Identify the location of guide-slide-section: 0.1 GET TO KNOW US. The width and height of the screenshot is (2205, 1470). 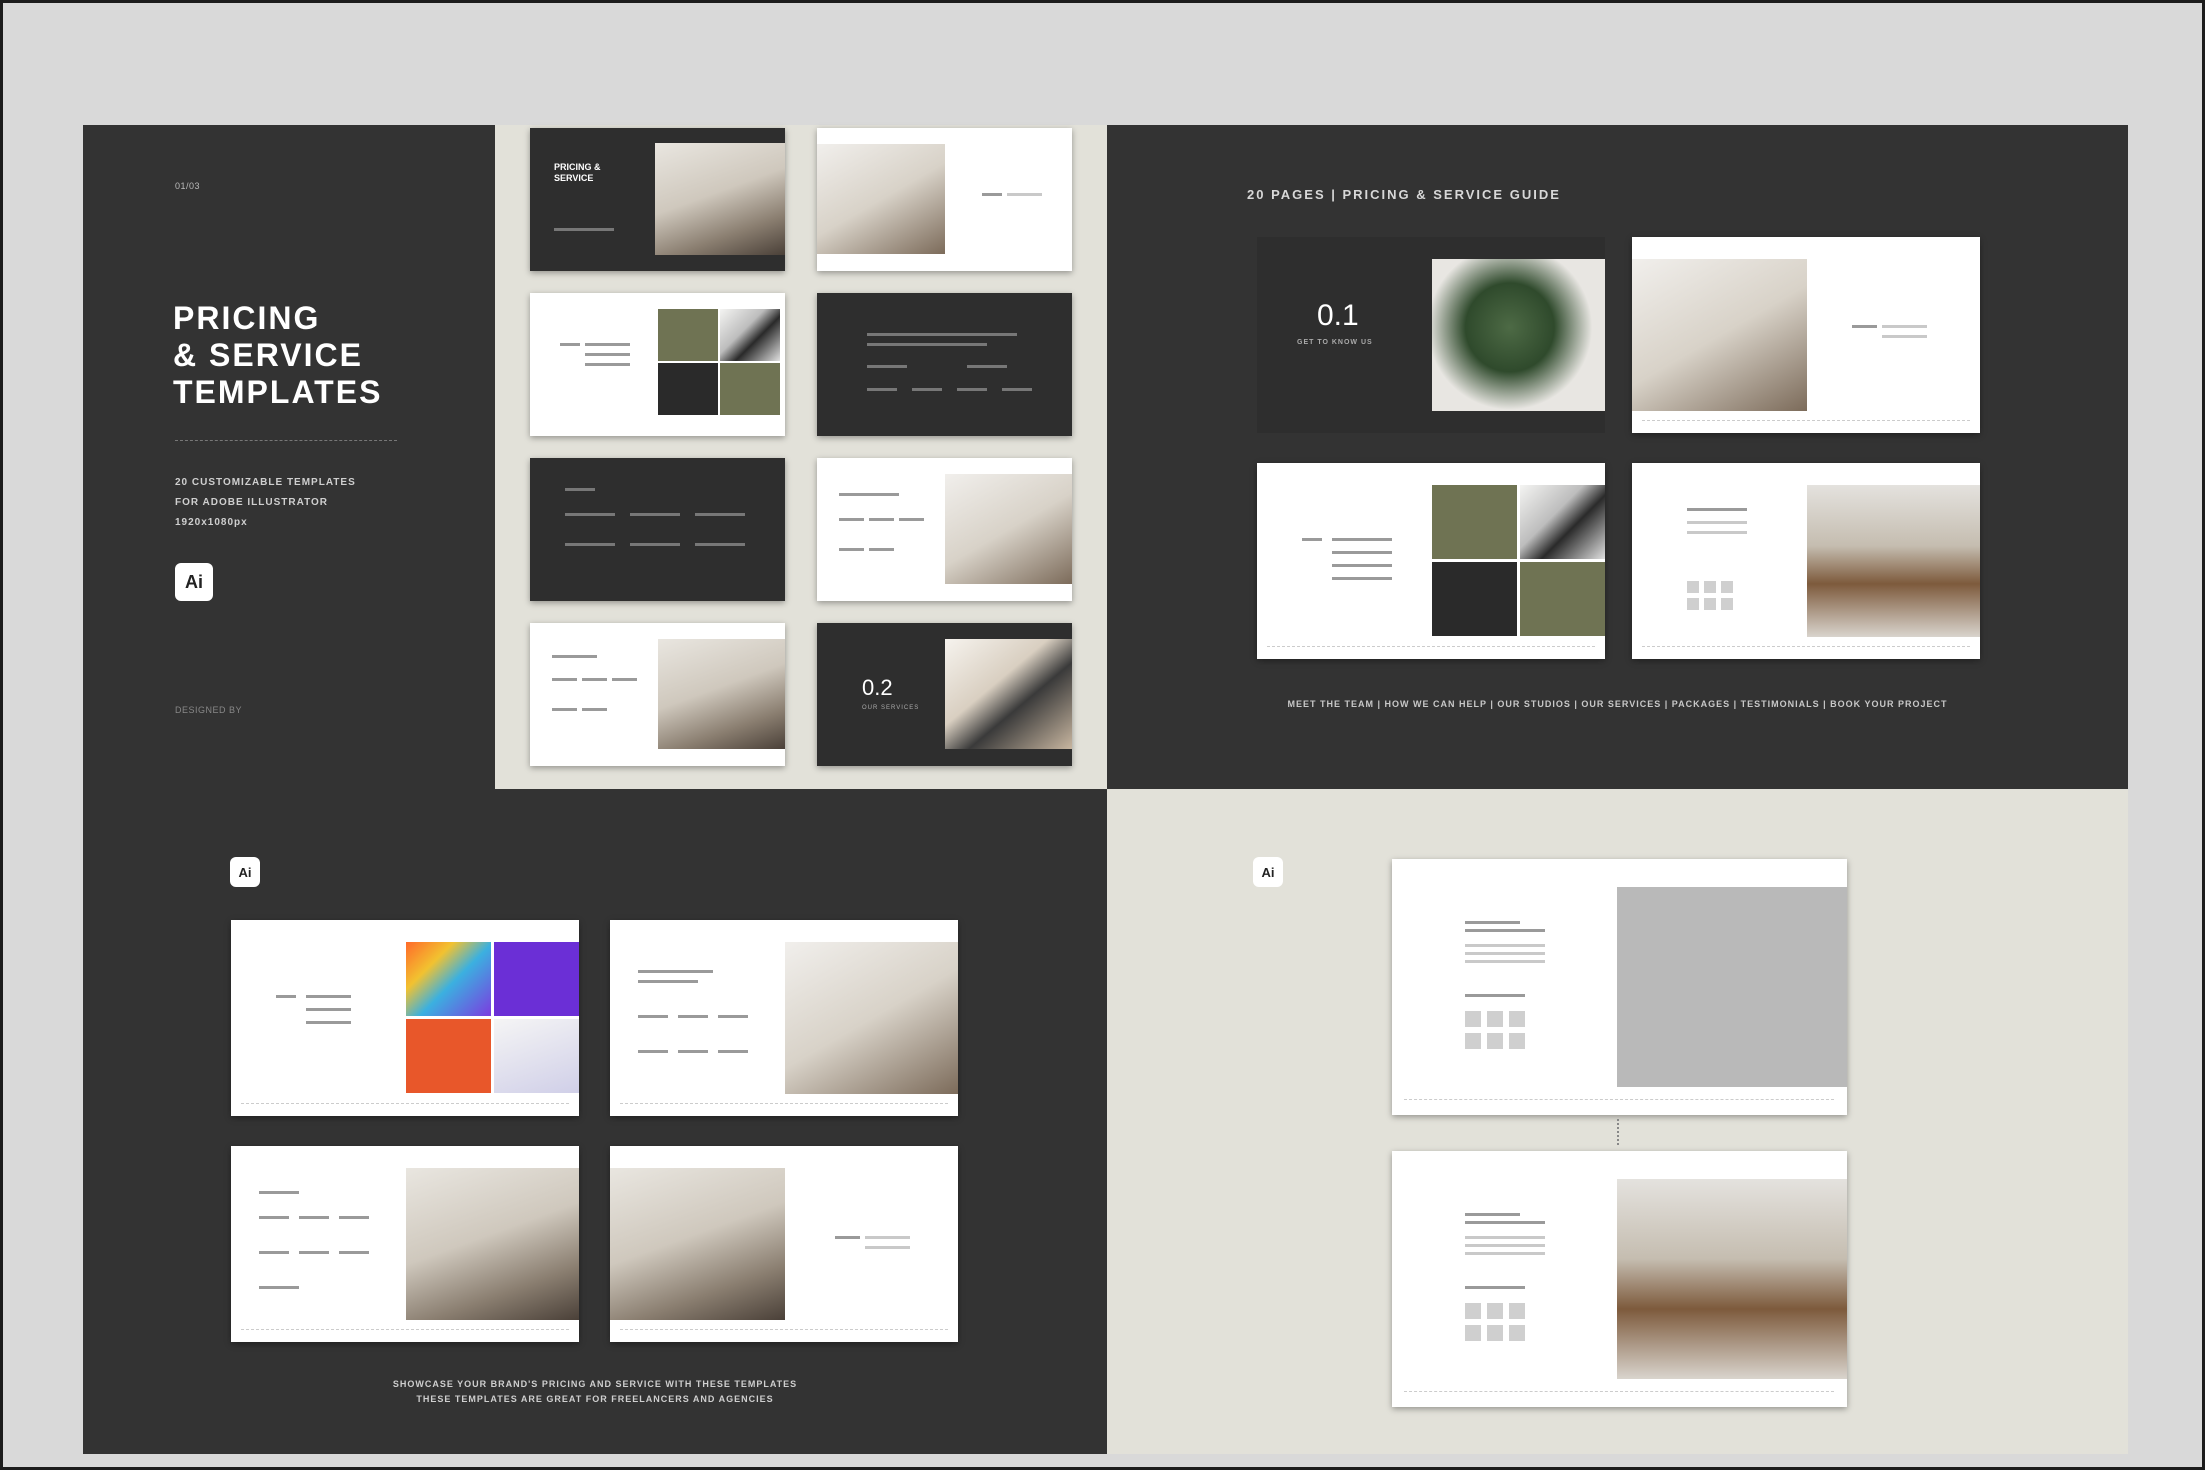
(1431, 335).